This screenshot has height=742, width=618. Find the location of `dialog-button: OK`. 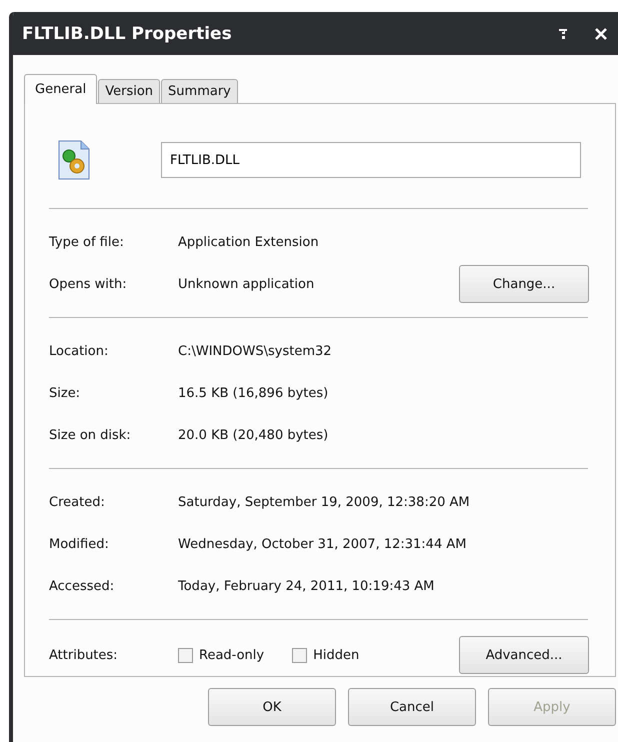

dialog-button: OK is located at coordinates (272, 707).